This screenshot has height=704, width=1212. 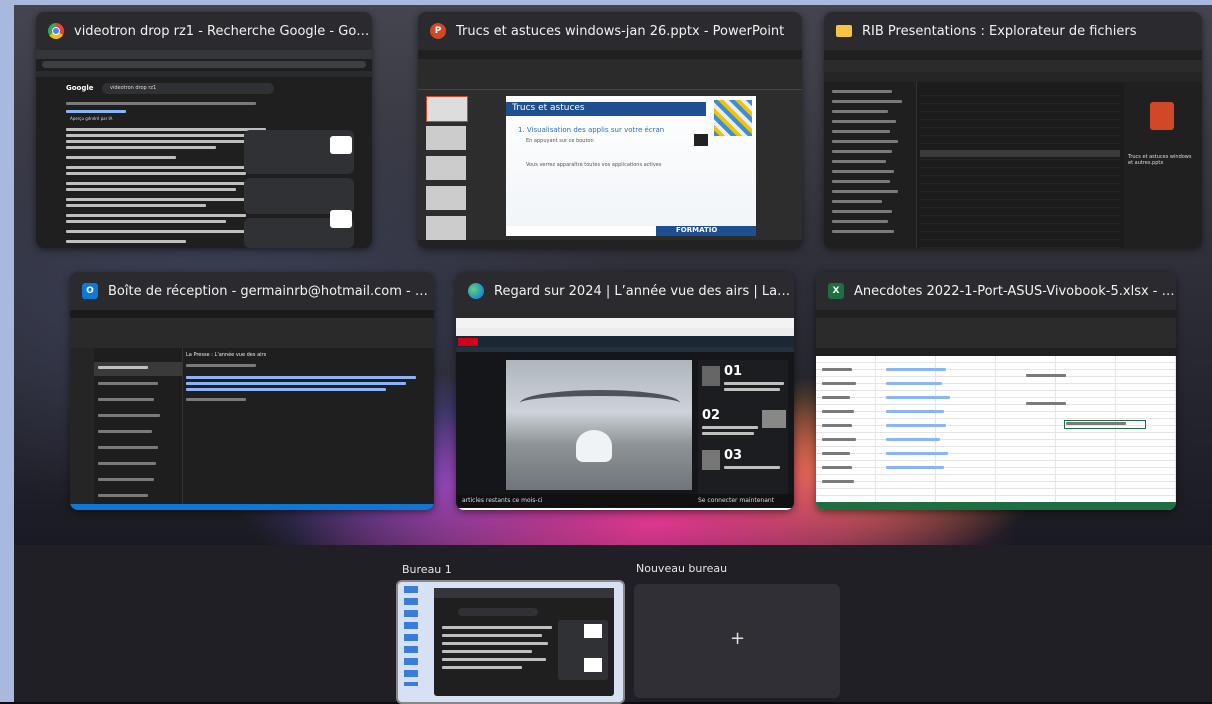 I want to click on outlook-icon: O, so click(x=90, y=291).